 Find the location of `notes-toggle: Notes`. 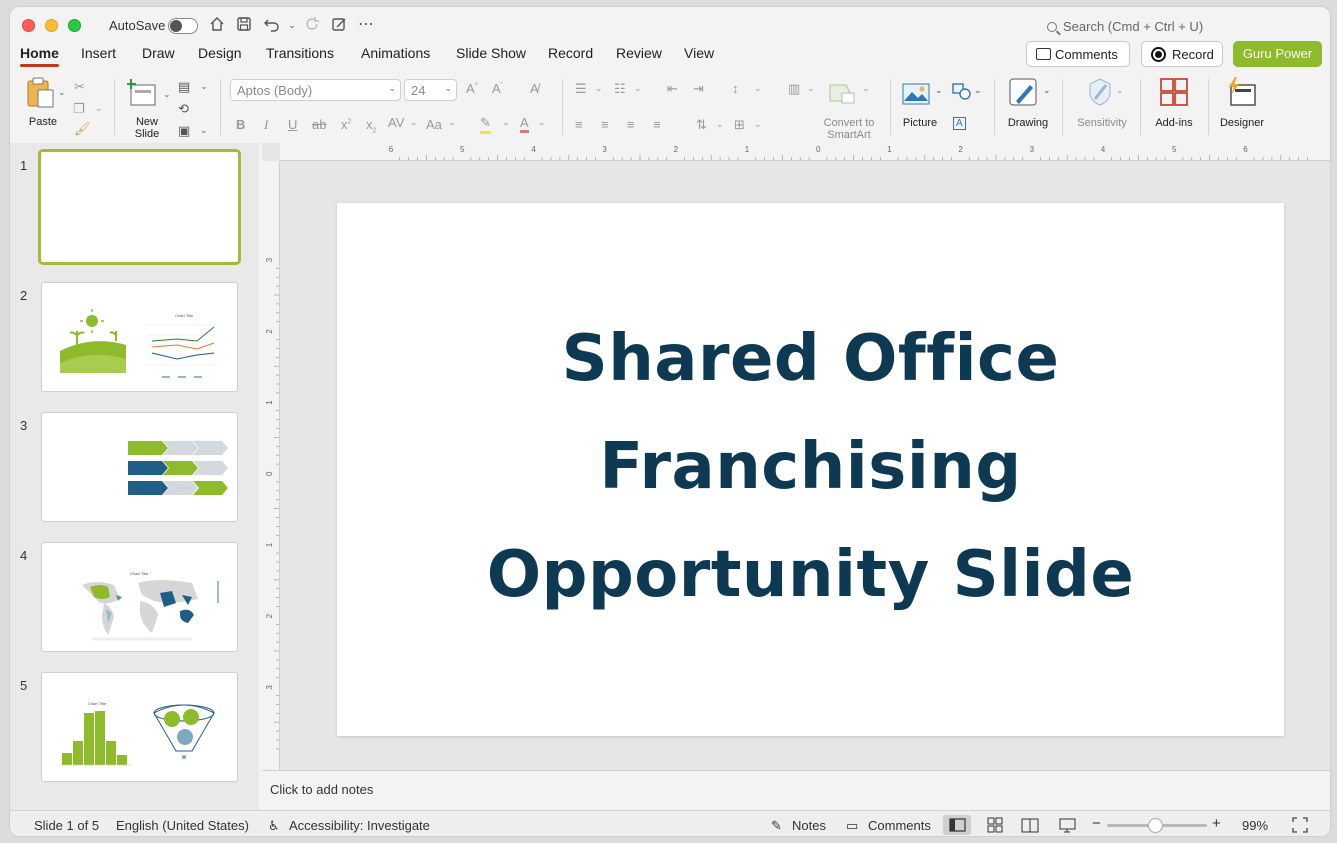

notes-toggle: Notes is located at coordinates (809, 825).